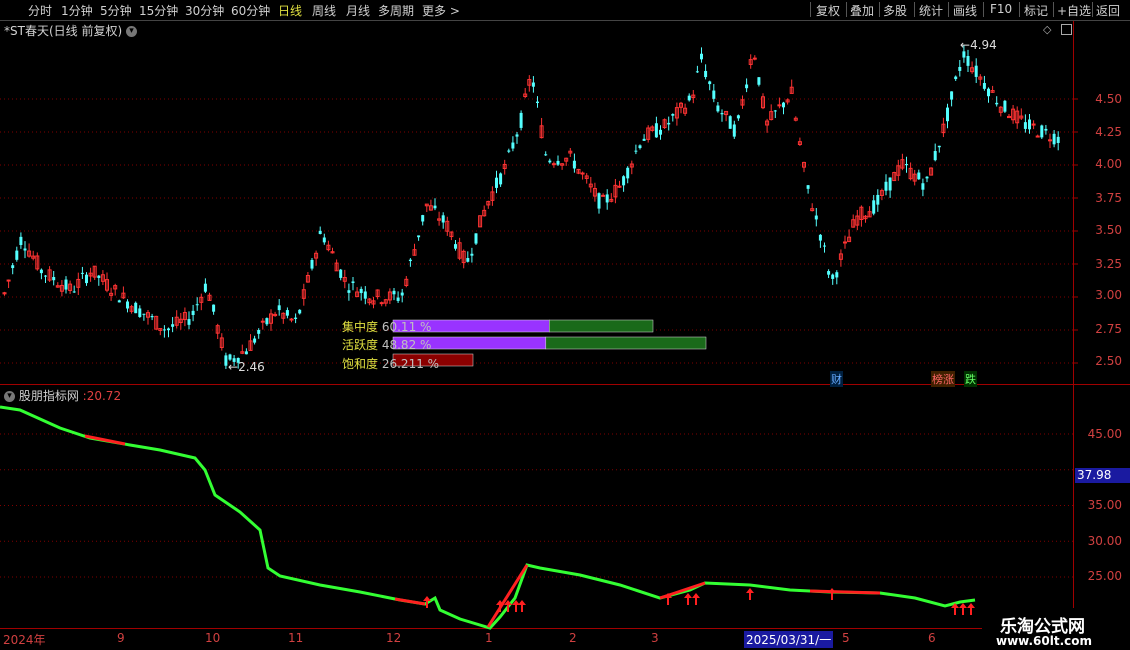 This screenshot has width=1130, height=650. I want to click on diamond-icon: ◇, so click(1047, 29).